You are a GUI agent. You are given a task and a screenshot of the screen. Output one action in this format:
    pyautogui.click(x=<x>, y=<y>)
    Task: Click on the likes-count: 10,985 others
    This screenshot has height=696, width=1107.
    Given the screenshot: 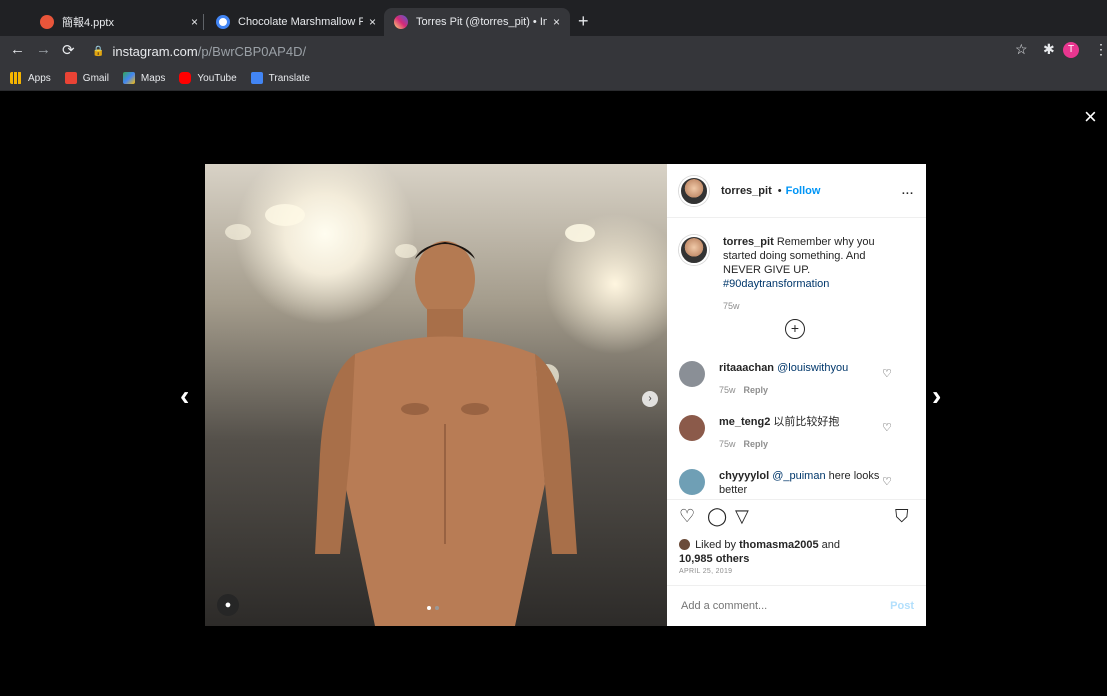 What is the action you would take?
    pyautogui.click(x=714, y=559)
    